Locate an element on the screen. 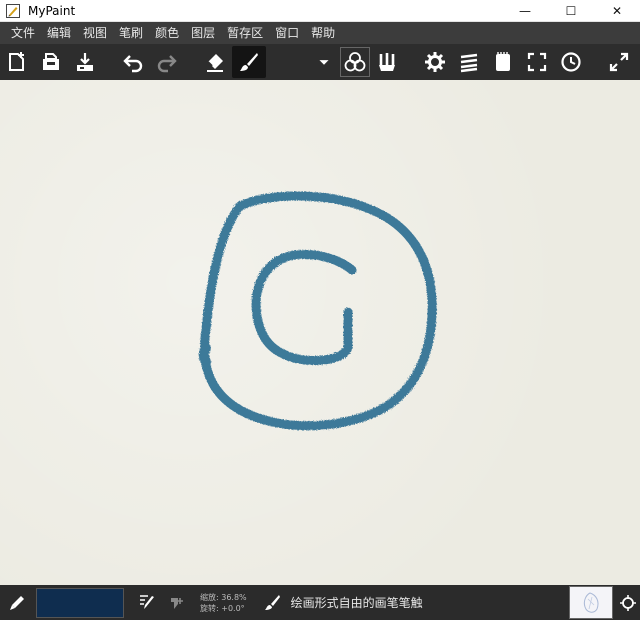 Image resolution: width=640 pixels, height=620 pixels. eyedropper-icon is located at coordinates (17, 602).